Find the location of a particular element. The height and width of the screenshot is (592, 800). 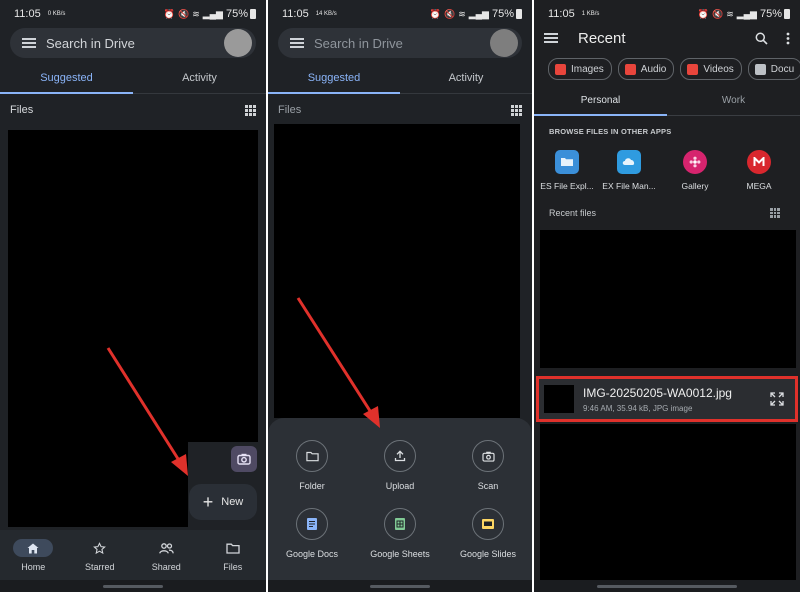

filter-chips: Images Audio Videos Docu is located at coordinates (674, 69).